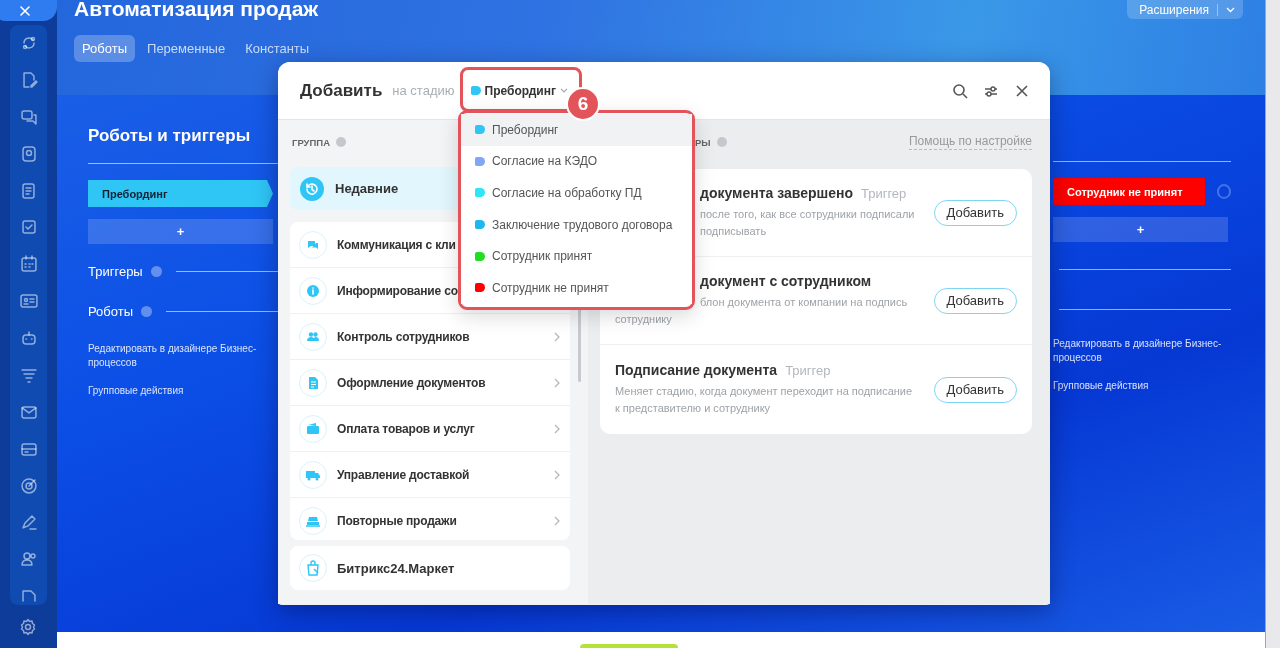  Describe the element at coordinates (28, 559) in the screenshot. I see `people-icon` at that location.